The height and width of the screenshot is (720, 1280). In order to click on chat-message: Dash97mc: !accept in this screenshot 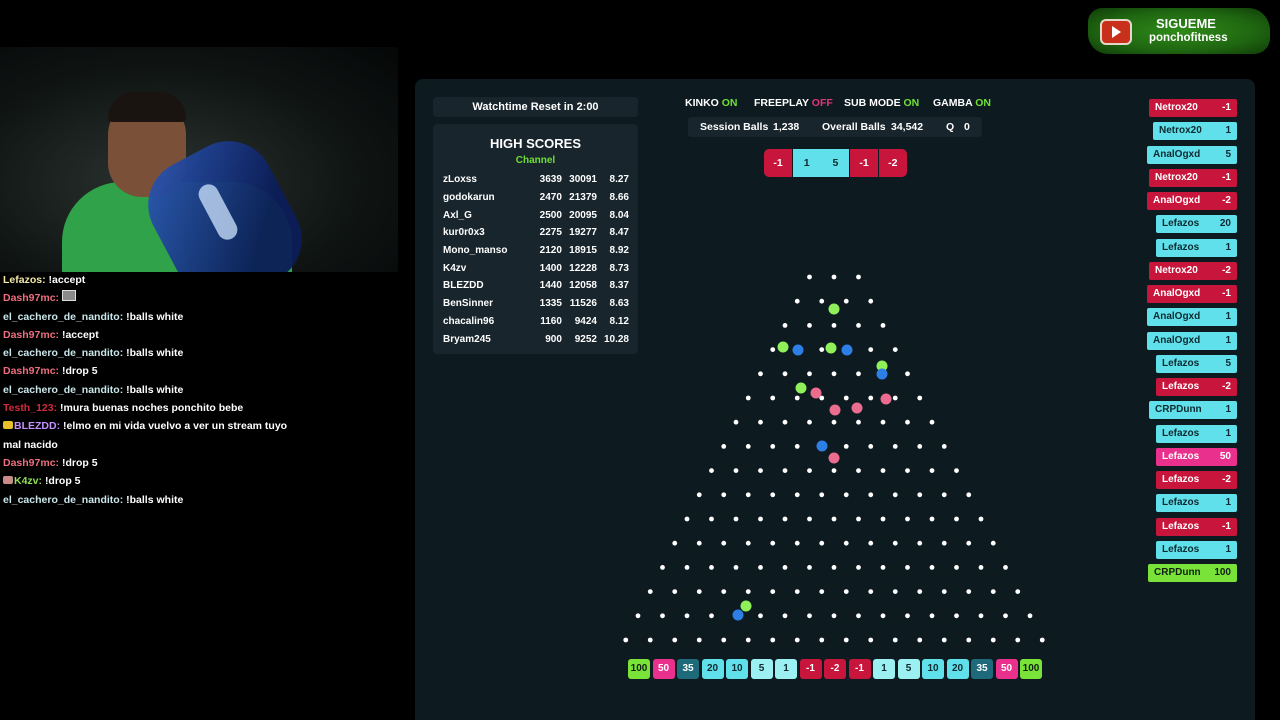, I will do `click(155, 335)`.